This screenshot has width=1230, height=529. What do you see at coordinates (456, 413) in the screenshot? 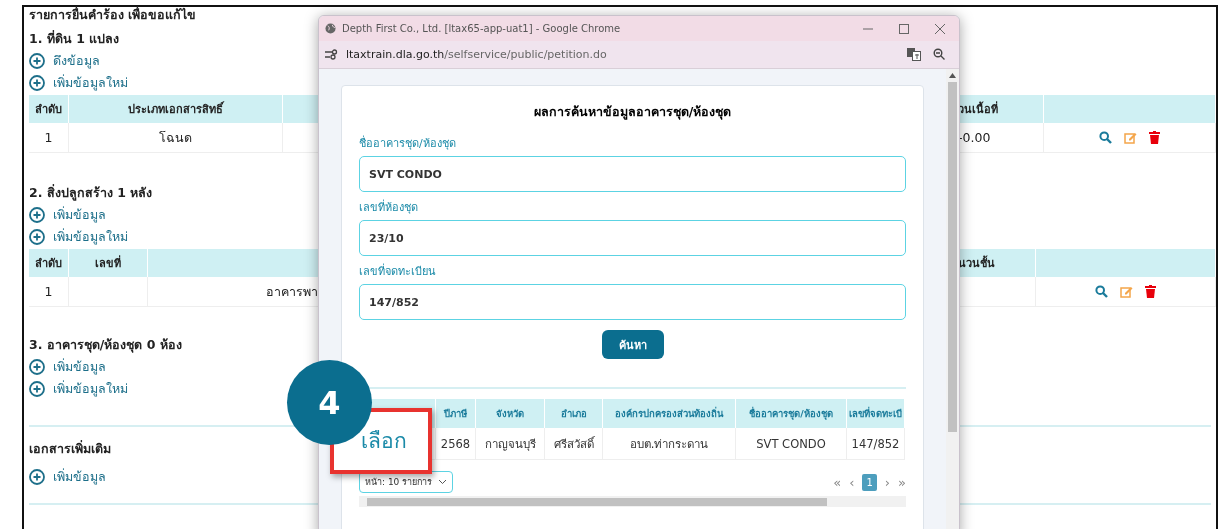
I see `column-header: ปีภาษี` at bounding box center [456, 413].